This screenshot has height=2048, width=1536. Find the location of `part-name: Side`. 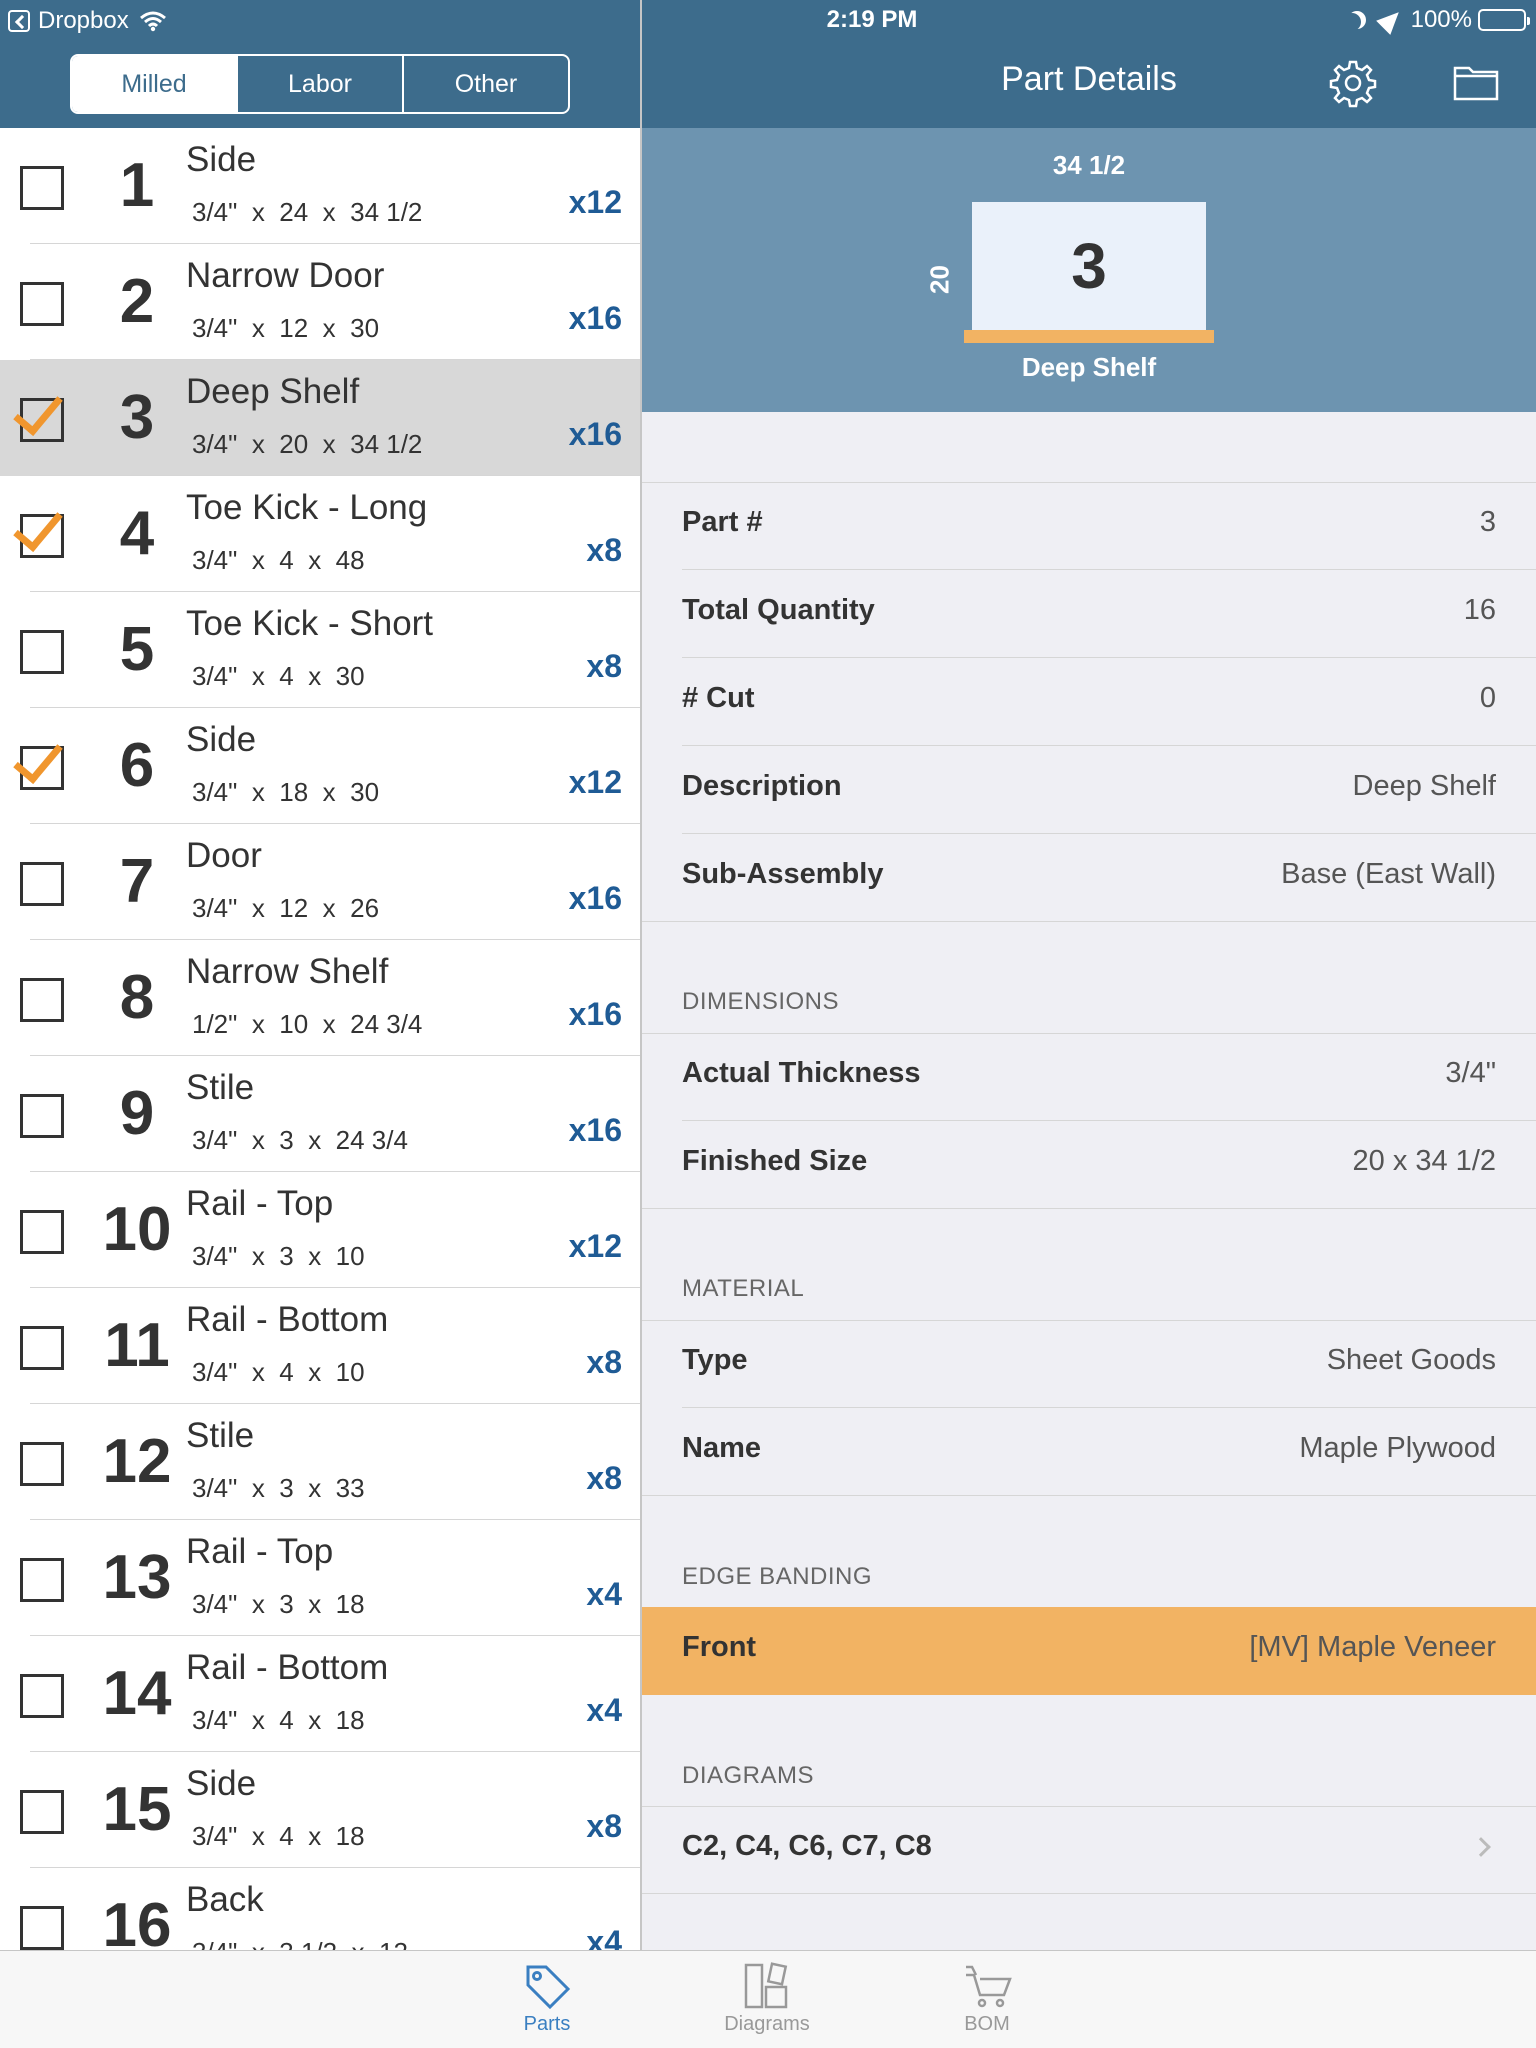

part-name: Side is located at coordinates (221, 739).